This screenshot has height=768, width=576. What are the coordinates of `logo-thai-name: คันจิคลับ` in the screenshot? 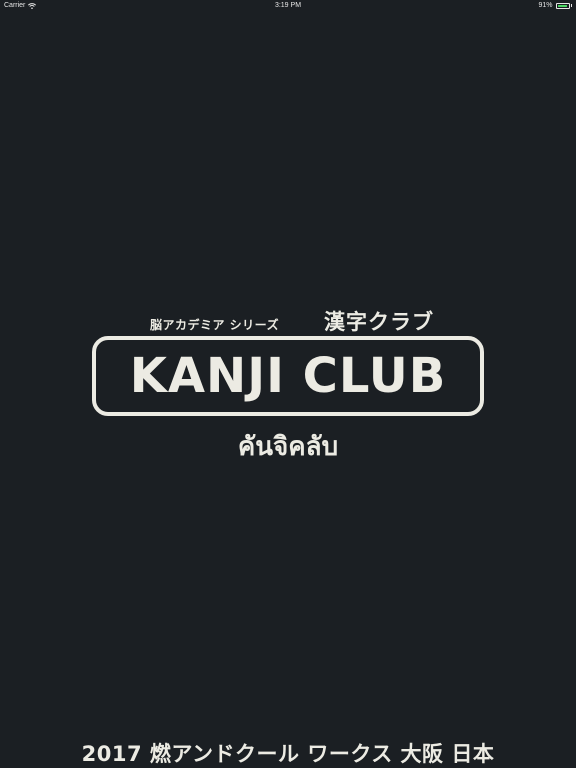 It's located at (288, 447).